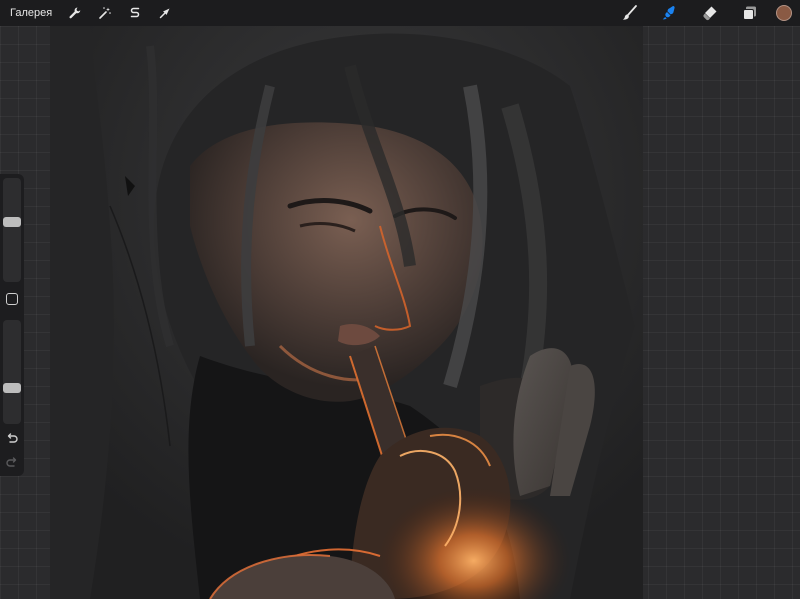  I want to click on layers-icon, so click(749, 13).